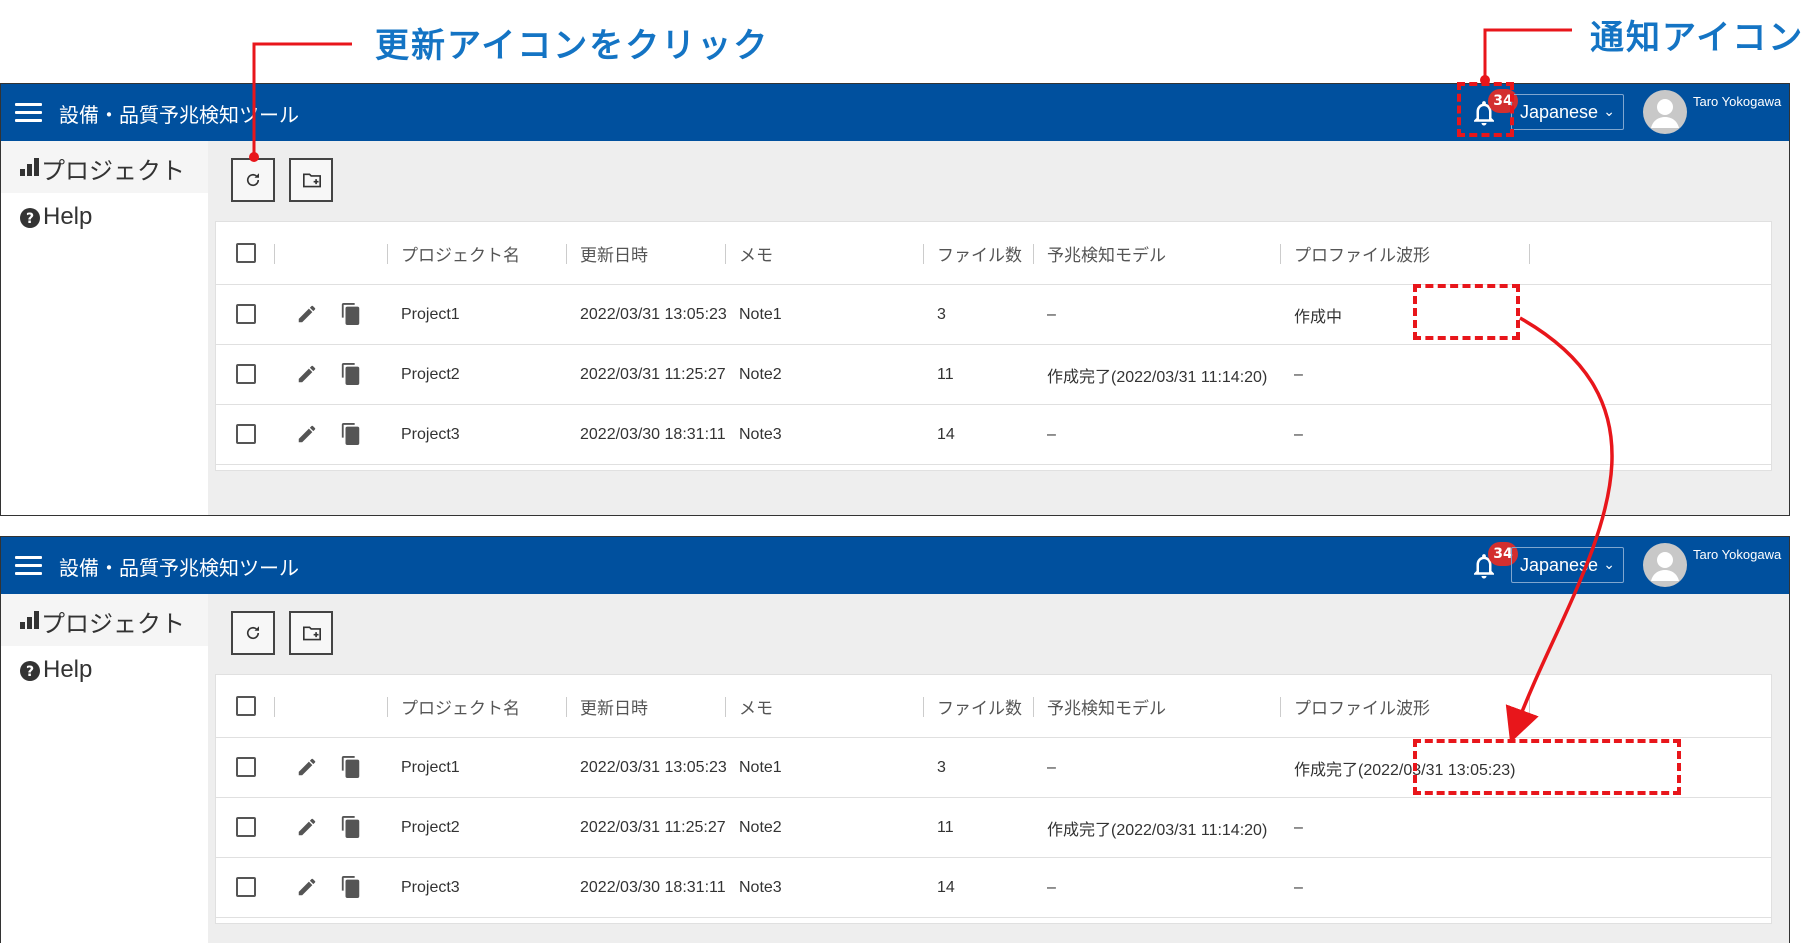 The height and width of the screenshot is (943, 1806). What do you see at coordinates (113, 171) in the screenshot?
I see `sidebar-item-label: プロジェクト` at bounding box center [113, 171].